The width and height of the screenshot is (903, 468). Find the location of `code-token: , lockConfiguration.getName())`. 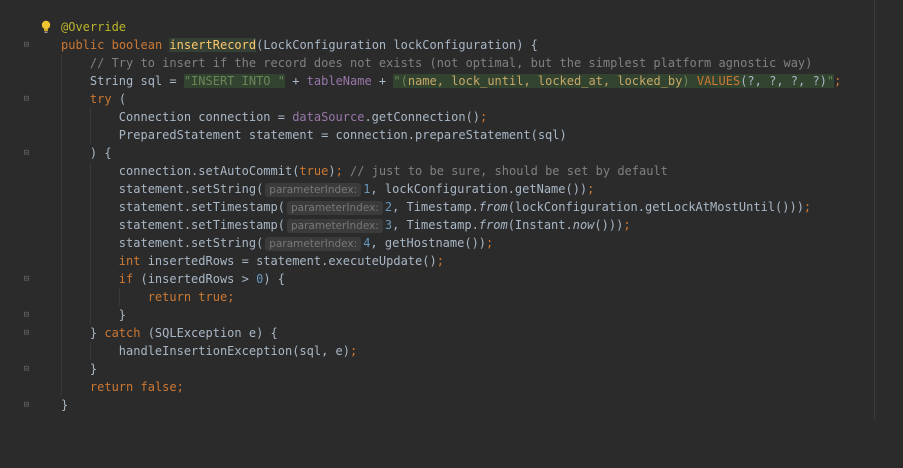

code-token: , lockConfiguration.getName()) is located at coordinates (479, 189).